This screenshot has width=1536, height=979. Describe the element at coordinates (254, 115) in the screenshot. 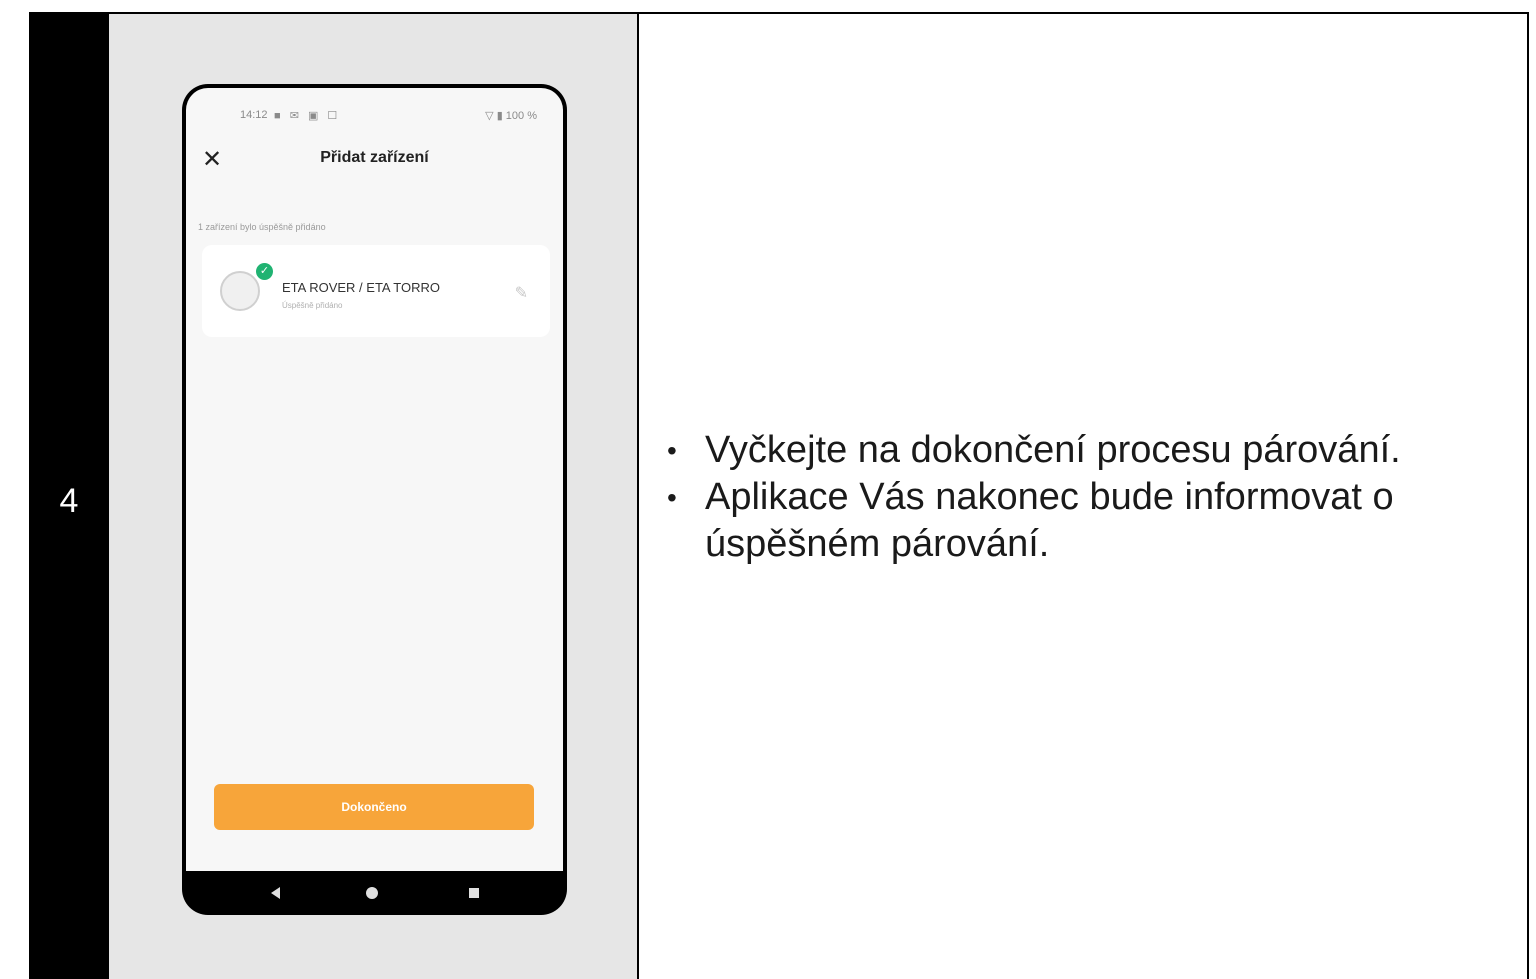

I see `status-time: 14:12` at that location.